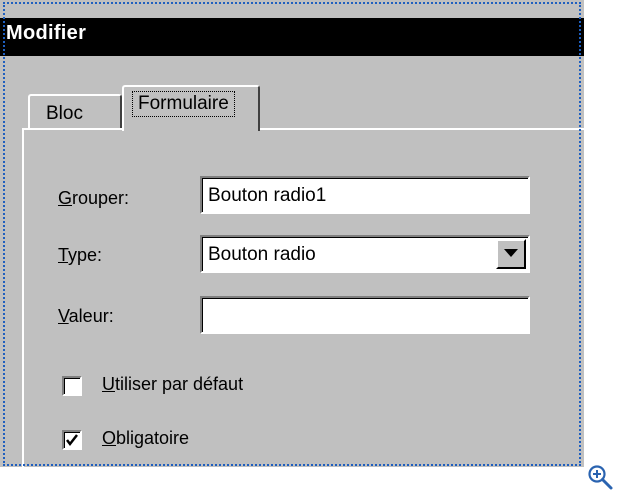  I want to click on dropdown-button, so click(511, 254).